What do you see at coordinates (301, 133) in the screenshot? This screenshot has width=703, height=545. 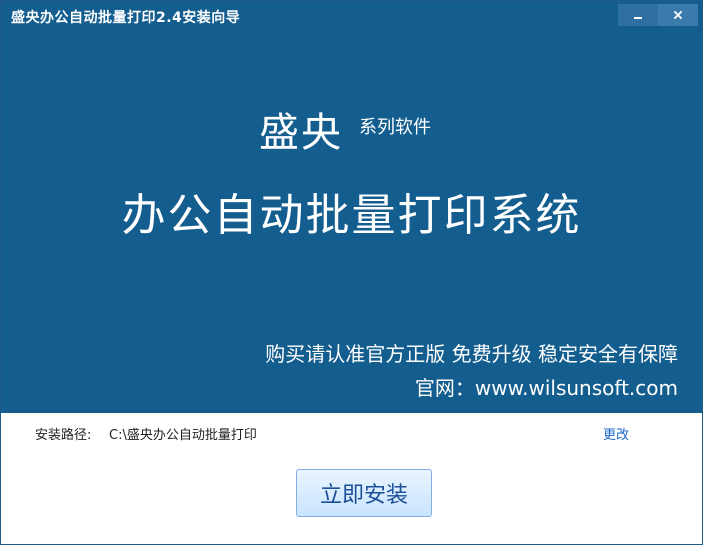 I see `brand-name: 盛央` at bounding box center [301, 133].